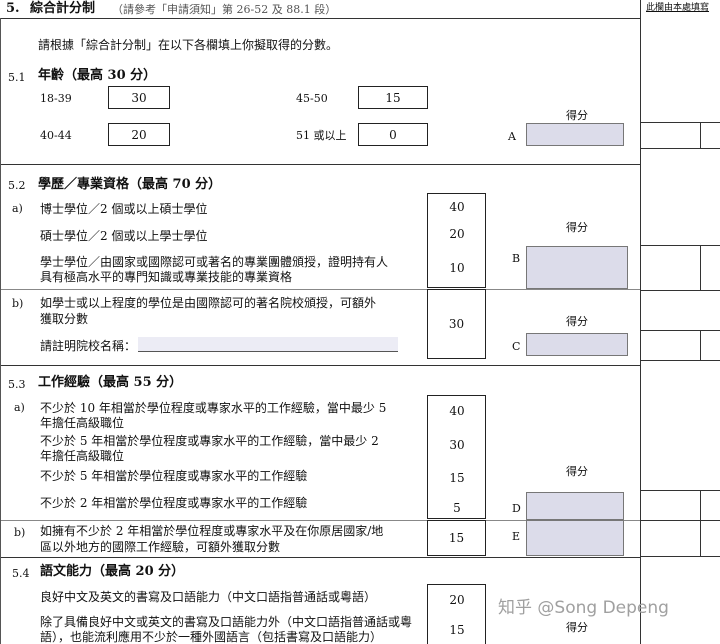  What do you see at coordinates (321, 135) in the screenshot?
I see `age-row-label: 51 或以上` at bounding box center [321, 135].